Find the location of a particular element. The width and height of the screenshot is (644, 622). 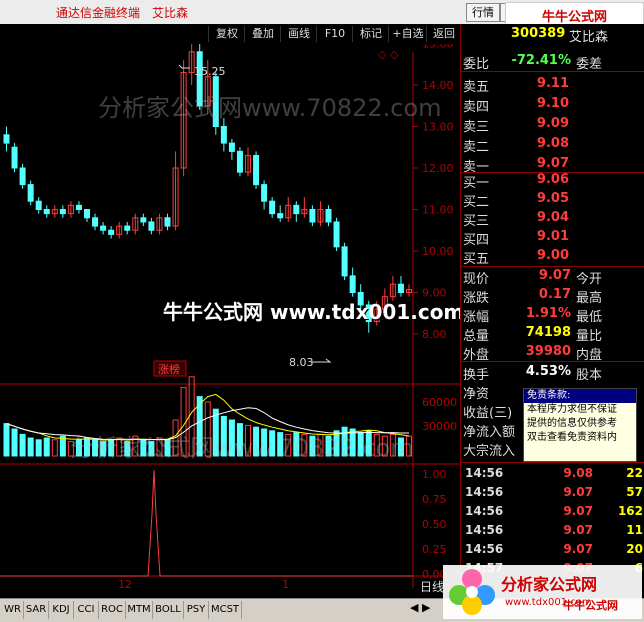

watermark-bottom: 分析家公式网www.70822.com is located at coordinates (242, 448).